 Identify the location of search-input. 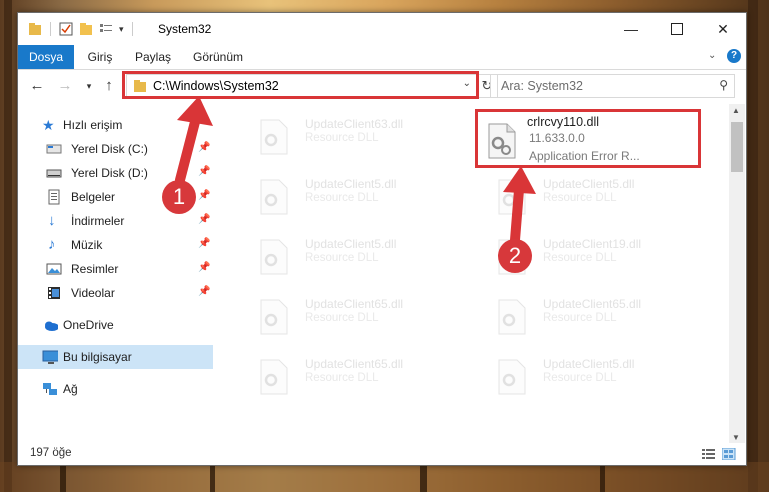
(601, 86).